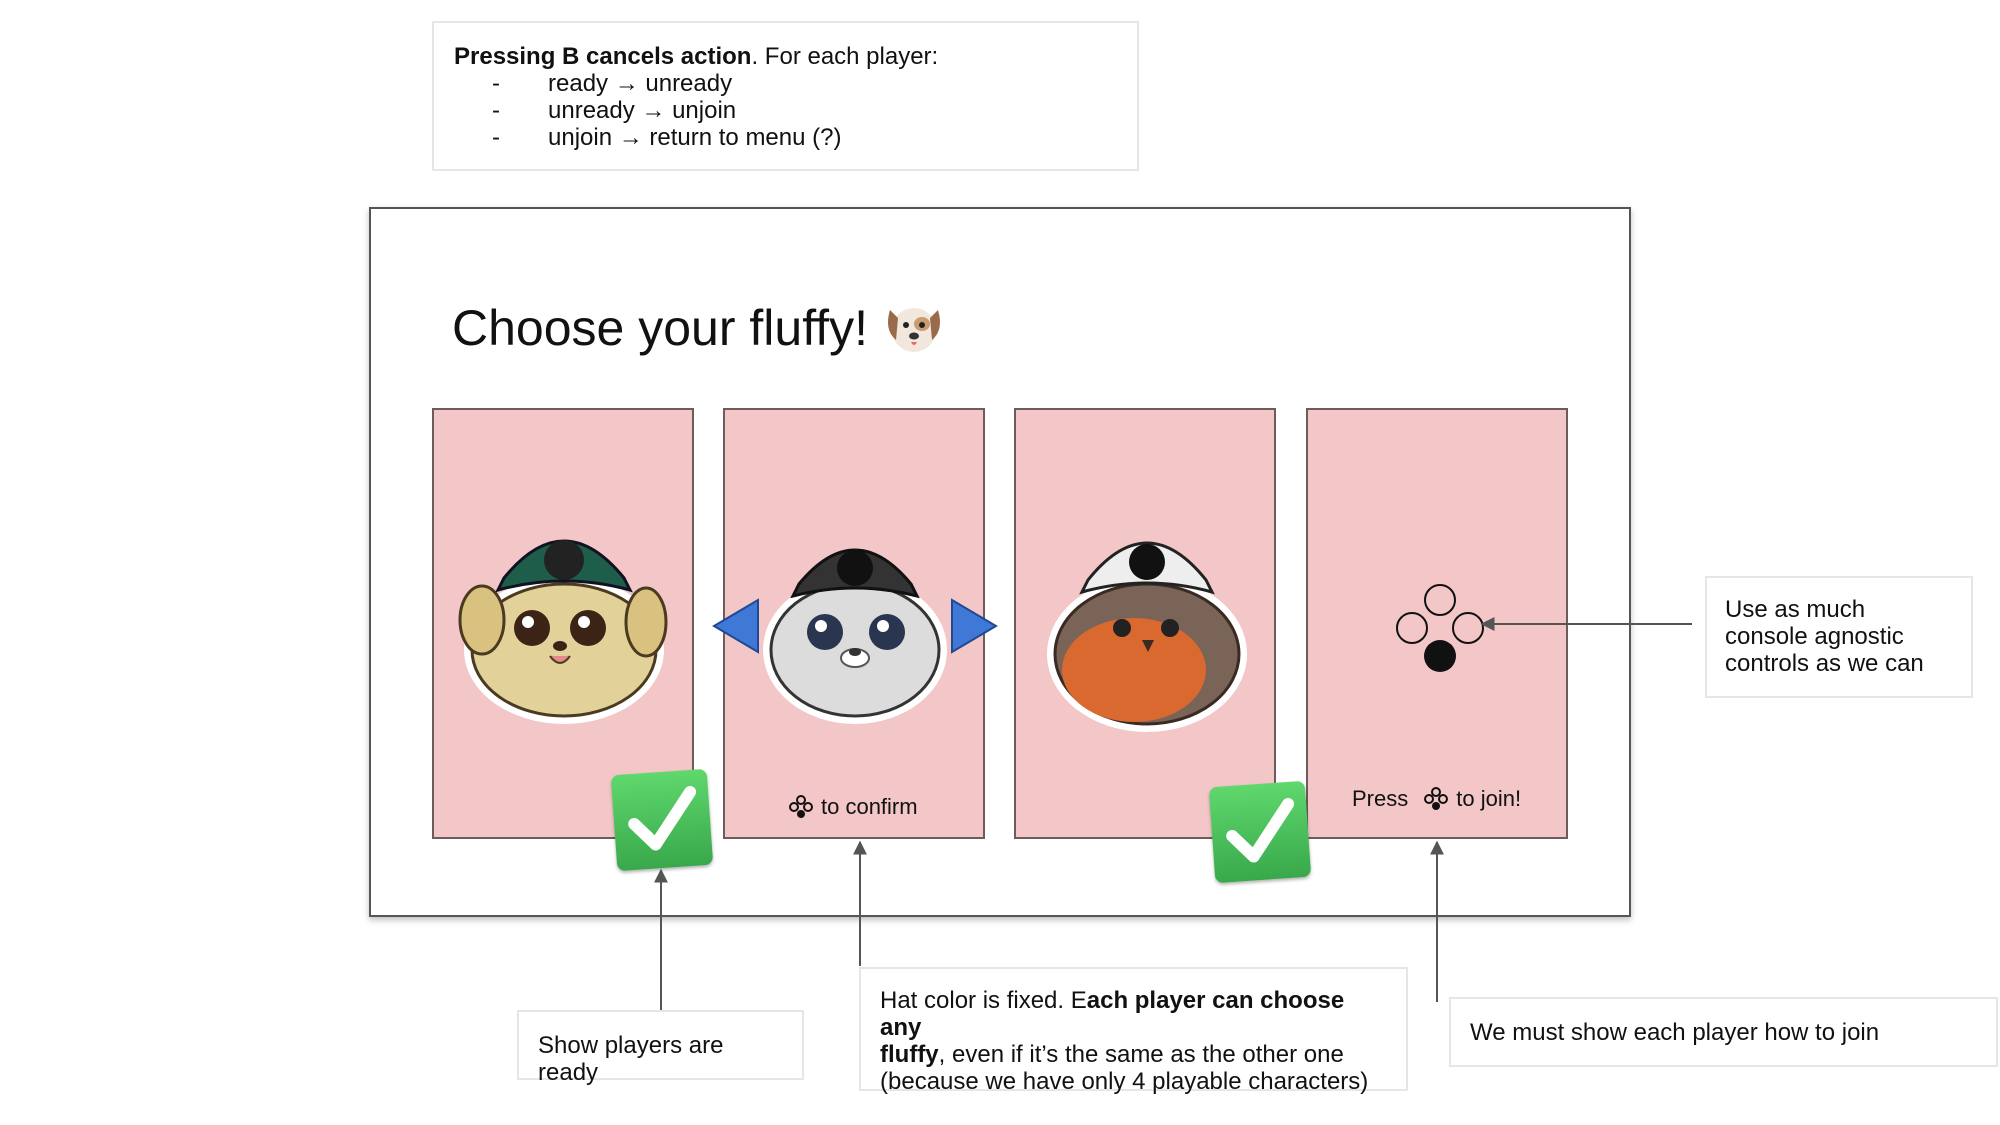 This screenshot has height=1125, width=2000. I want to click on note-ready: Show players are ready, so click(660, 1048).